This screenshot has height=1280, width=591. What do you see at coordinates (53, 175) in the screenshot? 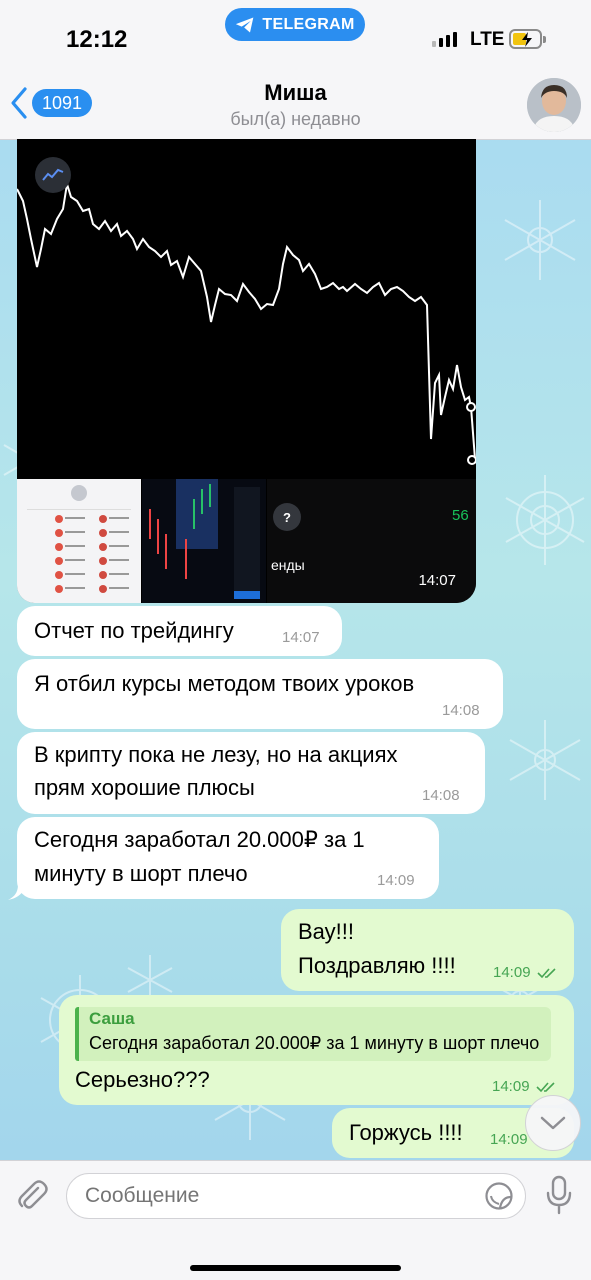
I see `trend-icon` at bounding box center [53, 175].